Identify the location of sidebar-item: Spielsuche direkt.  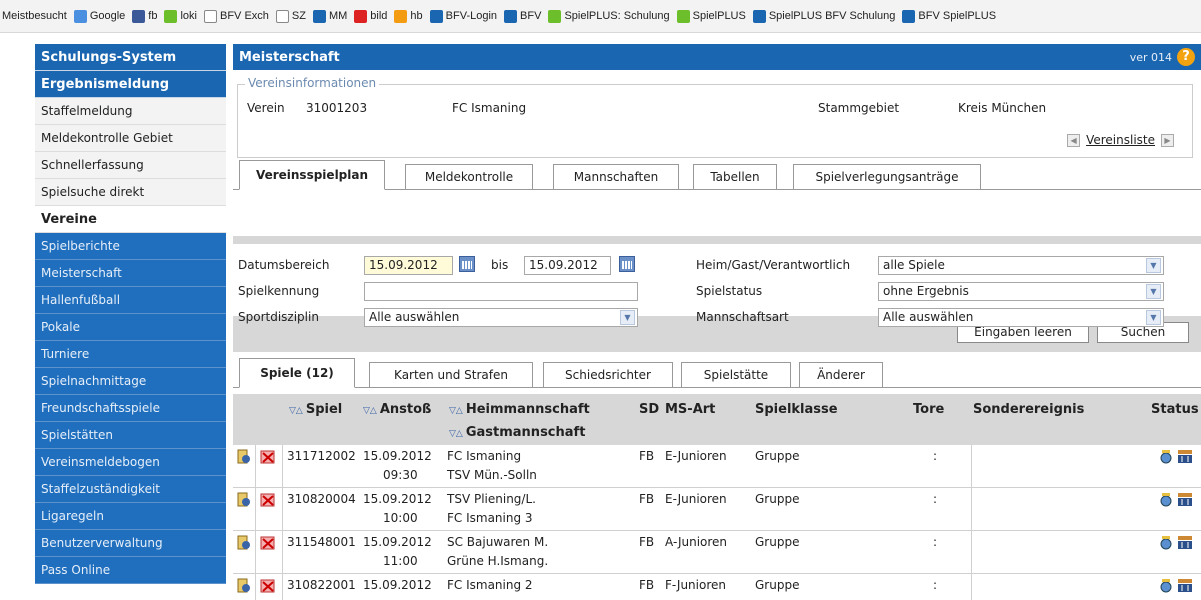
(130, 192).